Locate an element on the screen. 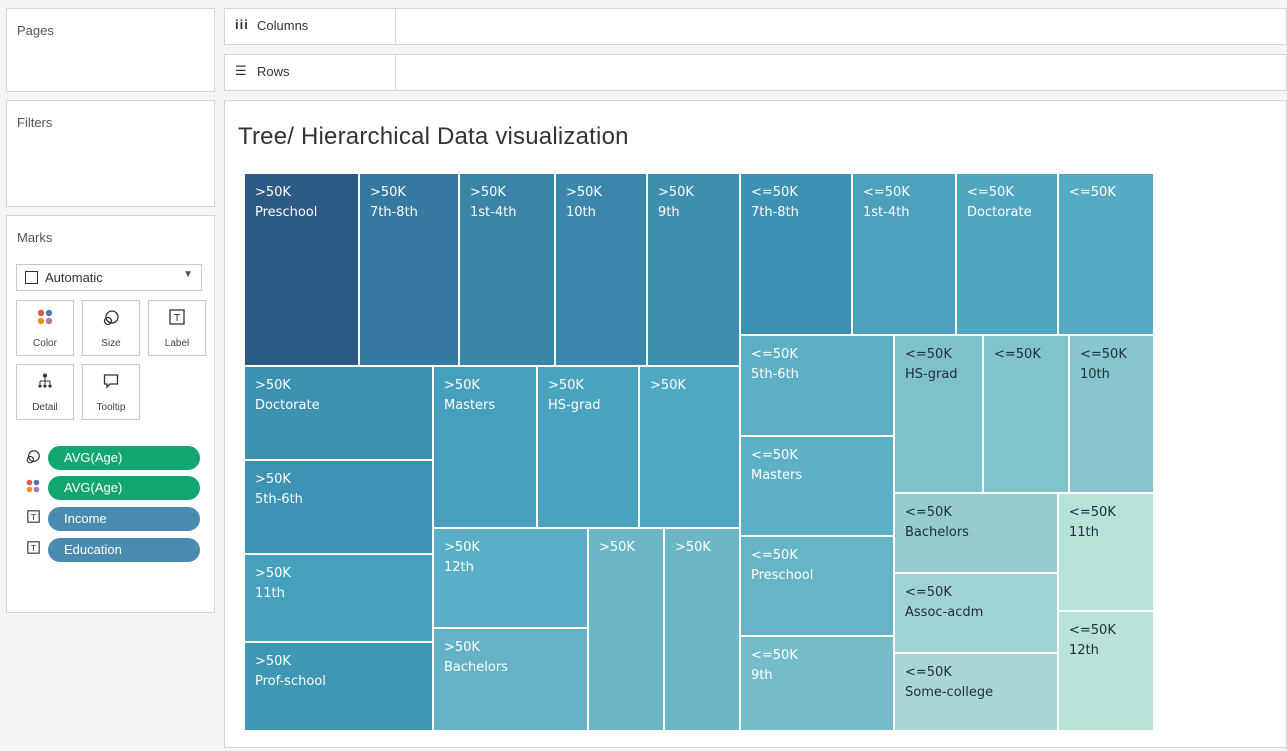  treemap-cell: <=50K 9th is located at coordinates (817, 683).